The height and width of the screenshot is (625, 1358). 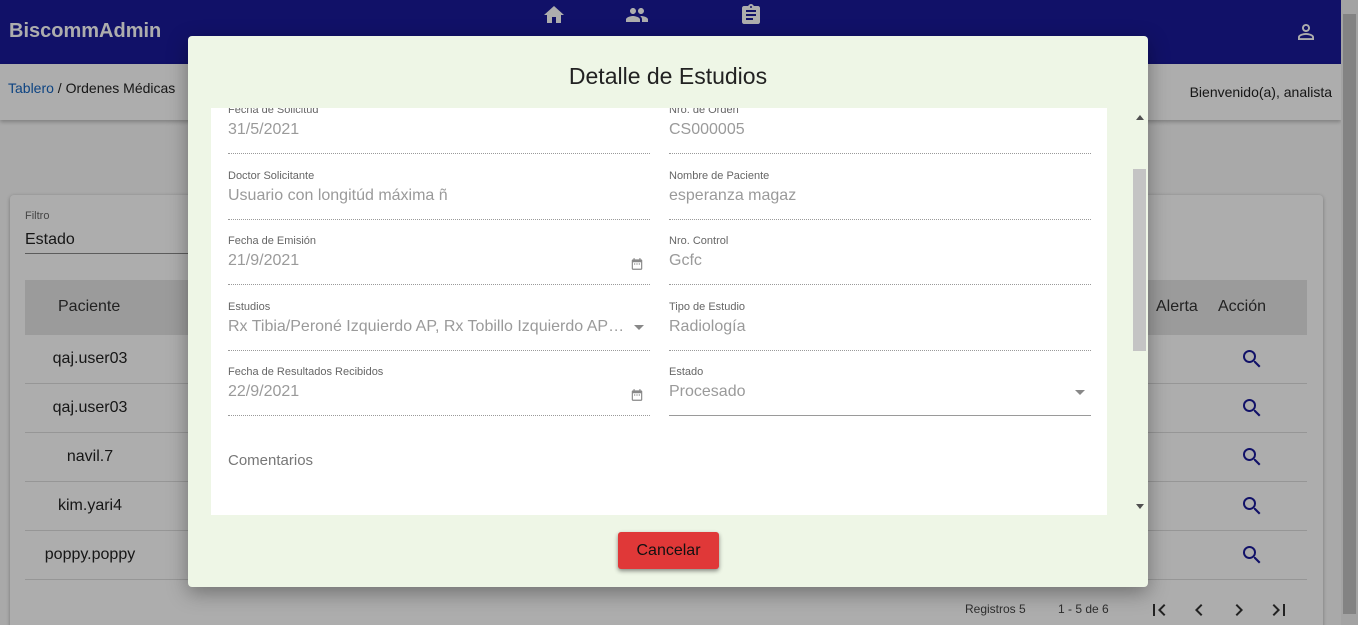 What do you see at coordinates (880, 195) in the screenshot?
I see `patient-name-field: Nombre de Paciente esperanza magaz` at bounding box center [880, 195].